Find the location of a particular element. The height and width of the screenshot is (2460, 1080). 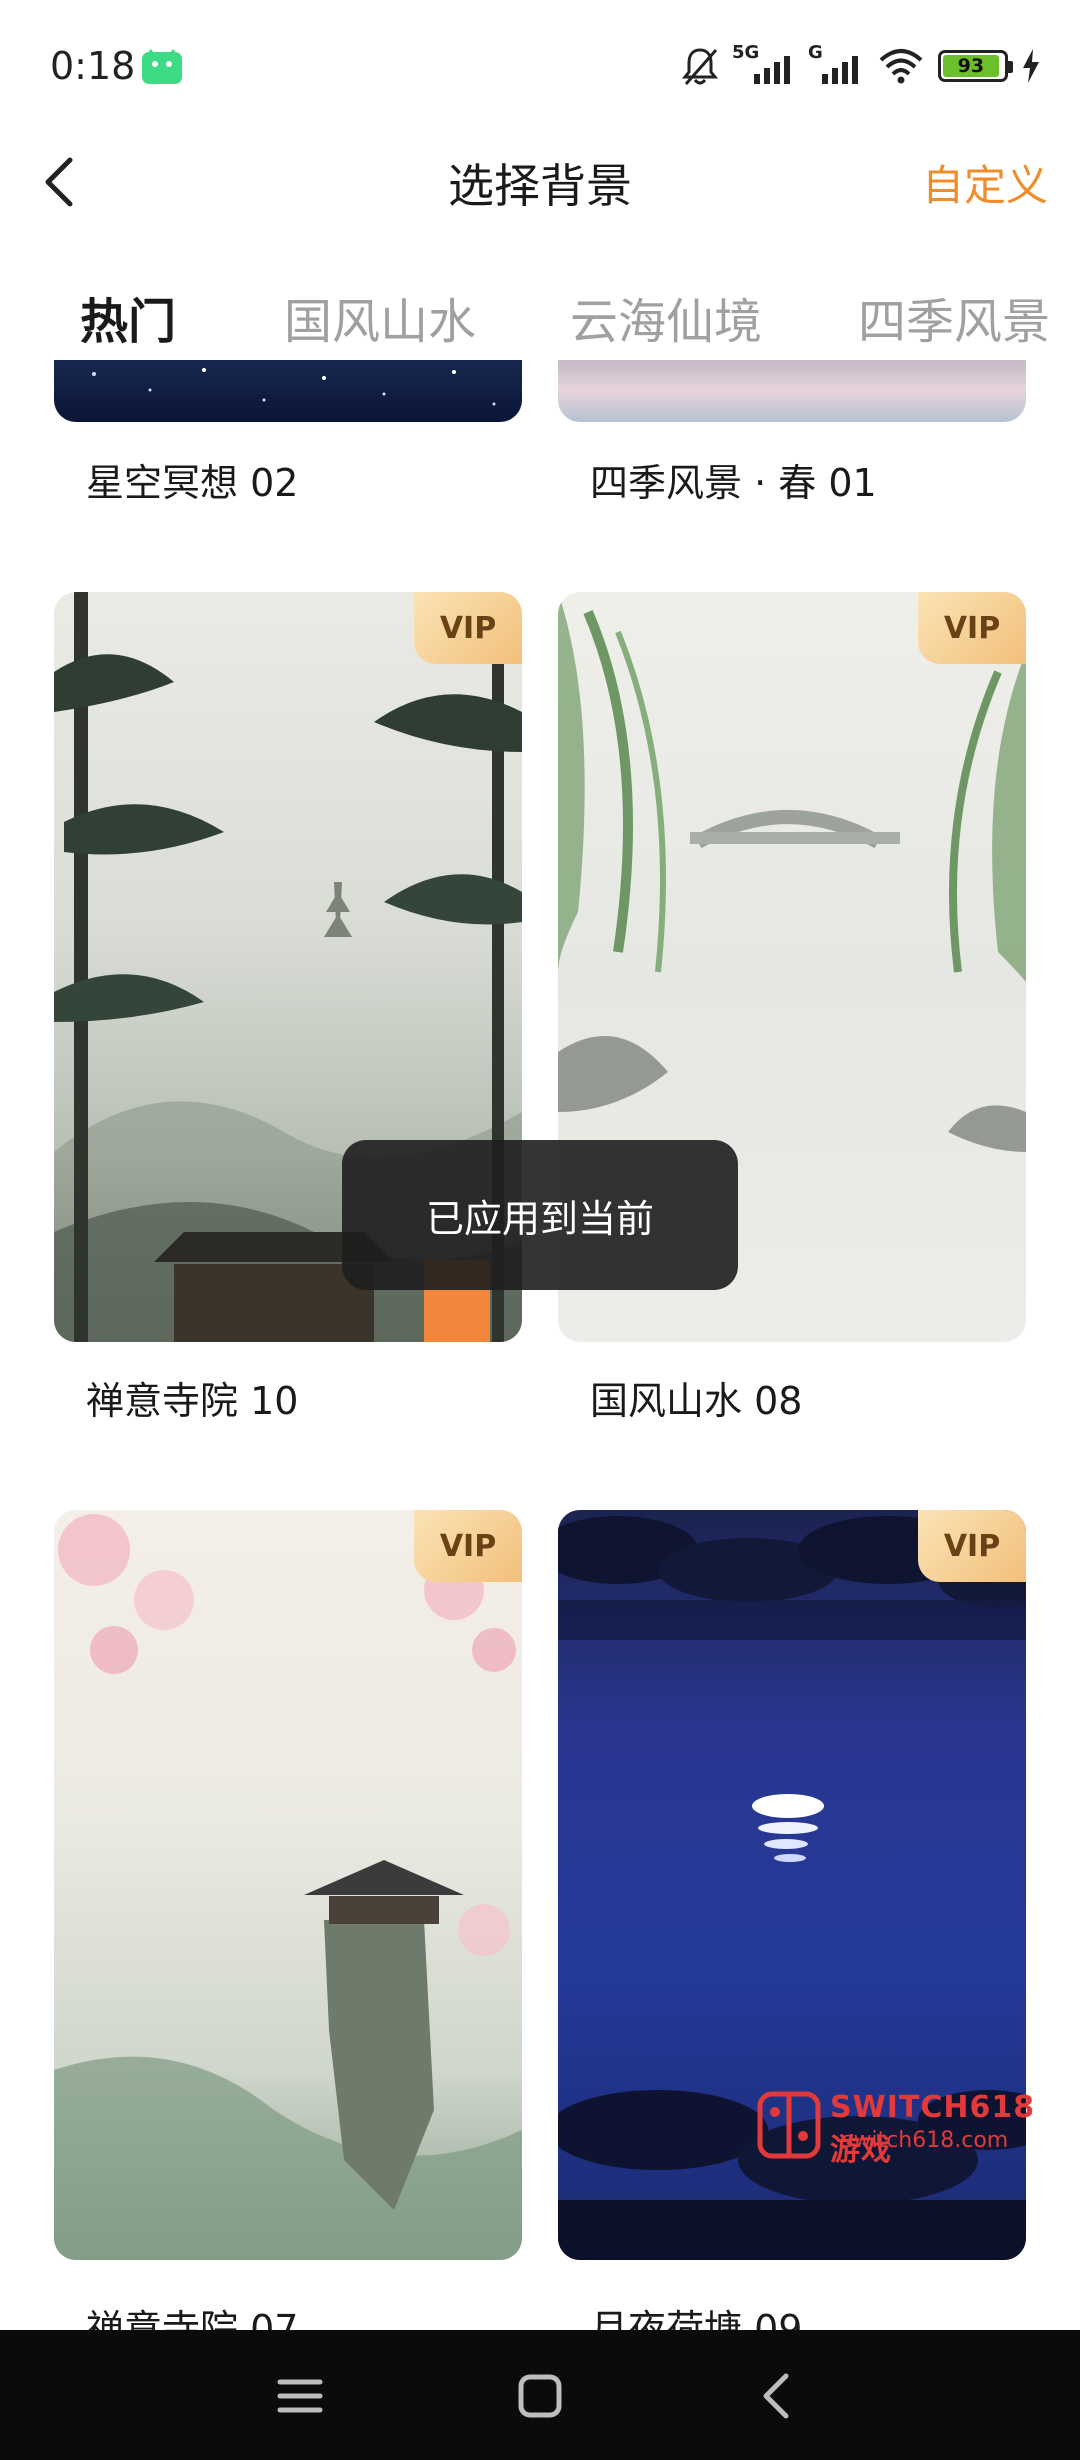

header: 选择背景 自定义 is located at coordinates (540, 180).